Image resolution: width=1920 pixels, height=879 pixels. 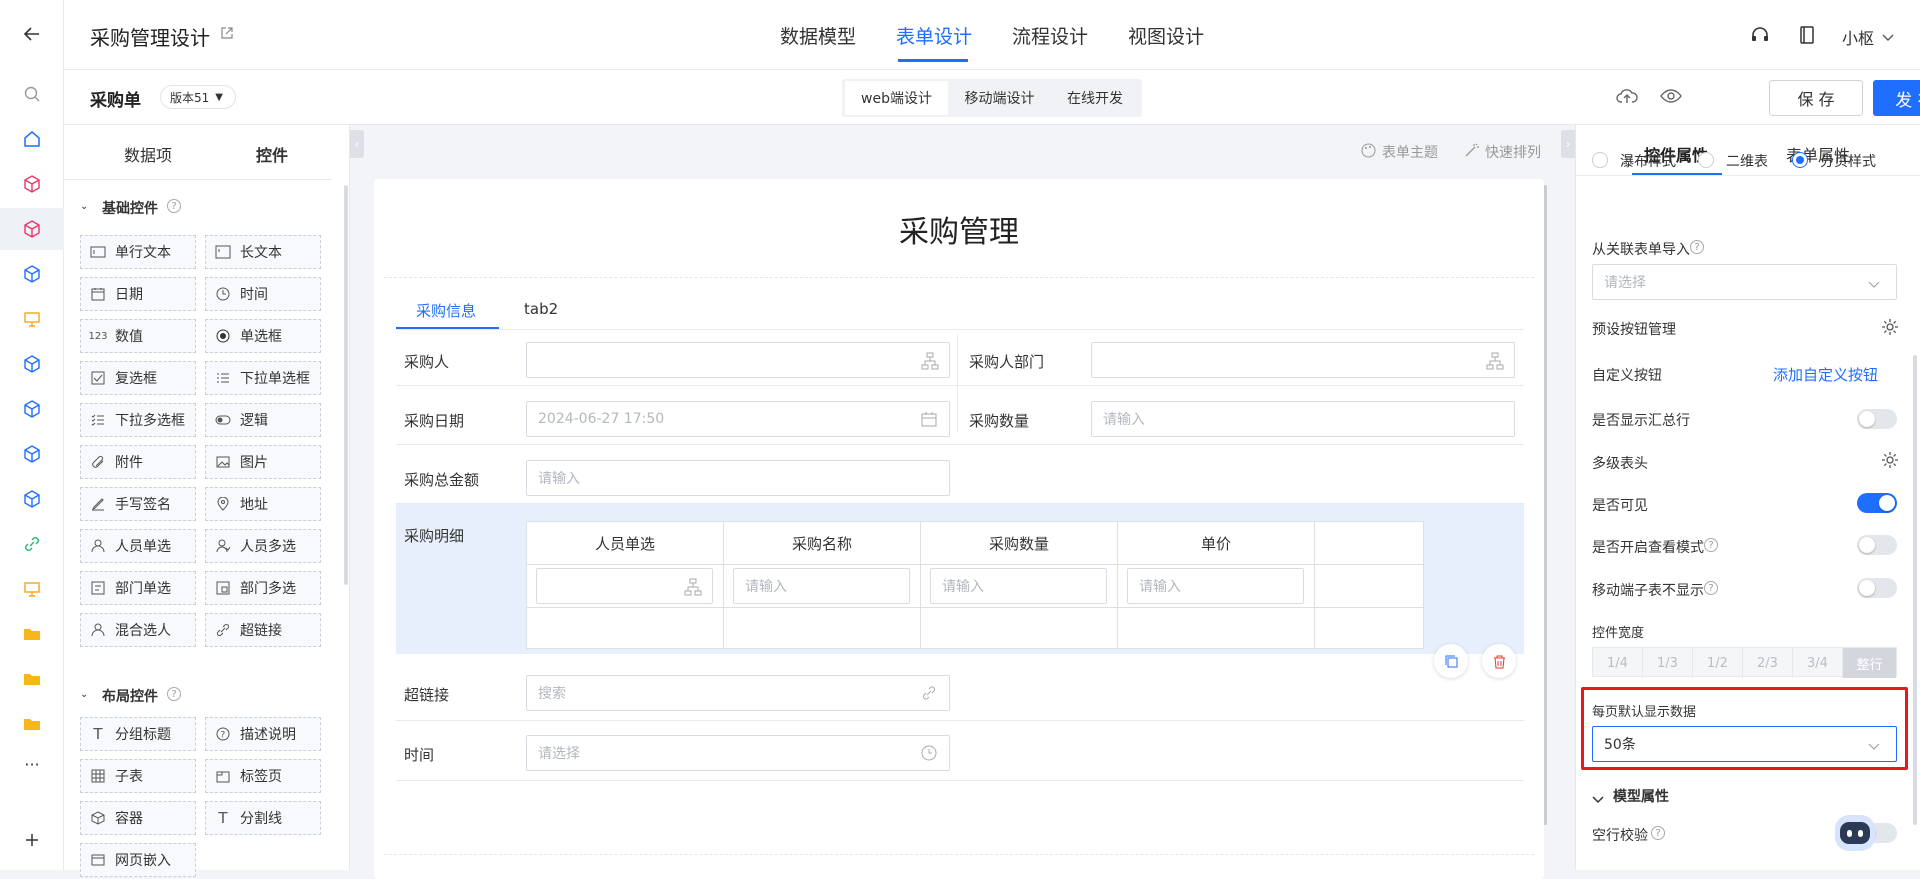 I want to click on quick-sort-button: 快速排列, so click(x=1513, y=152).